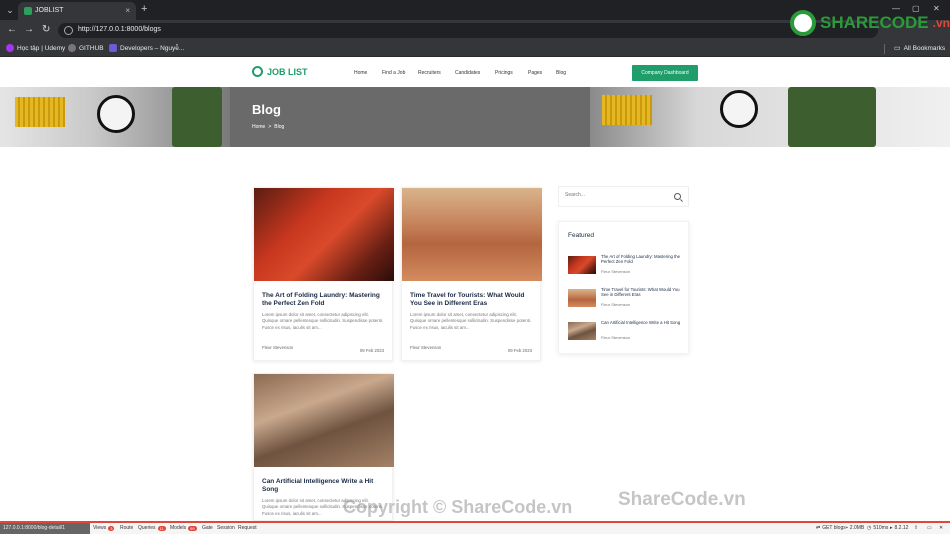 This screenshot has height=534, width=950. What do you see at coordinates (467, 73) in the screenshot?
I see `nav-candidates: Candidates` at bounding box center [467, 73].